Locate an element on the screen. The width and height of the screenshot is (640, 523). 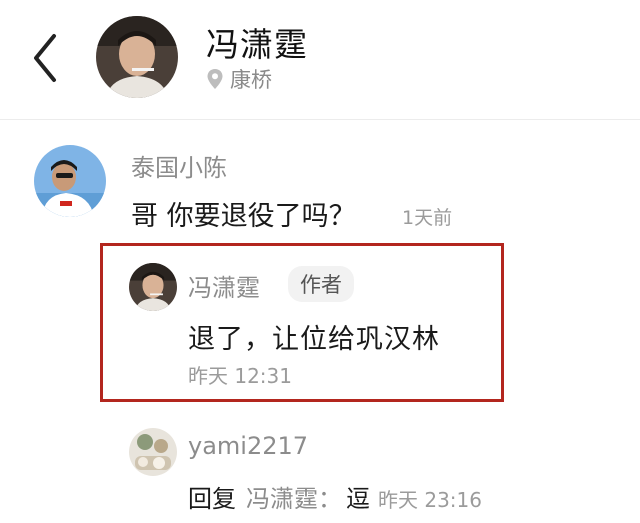
reply-username: yami2217 is located at coordinates (248, 446).